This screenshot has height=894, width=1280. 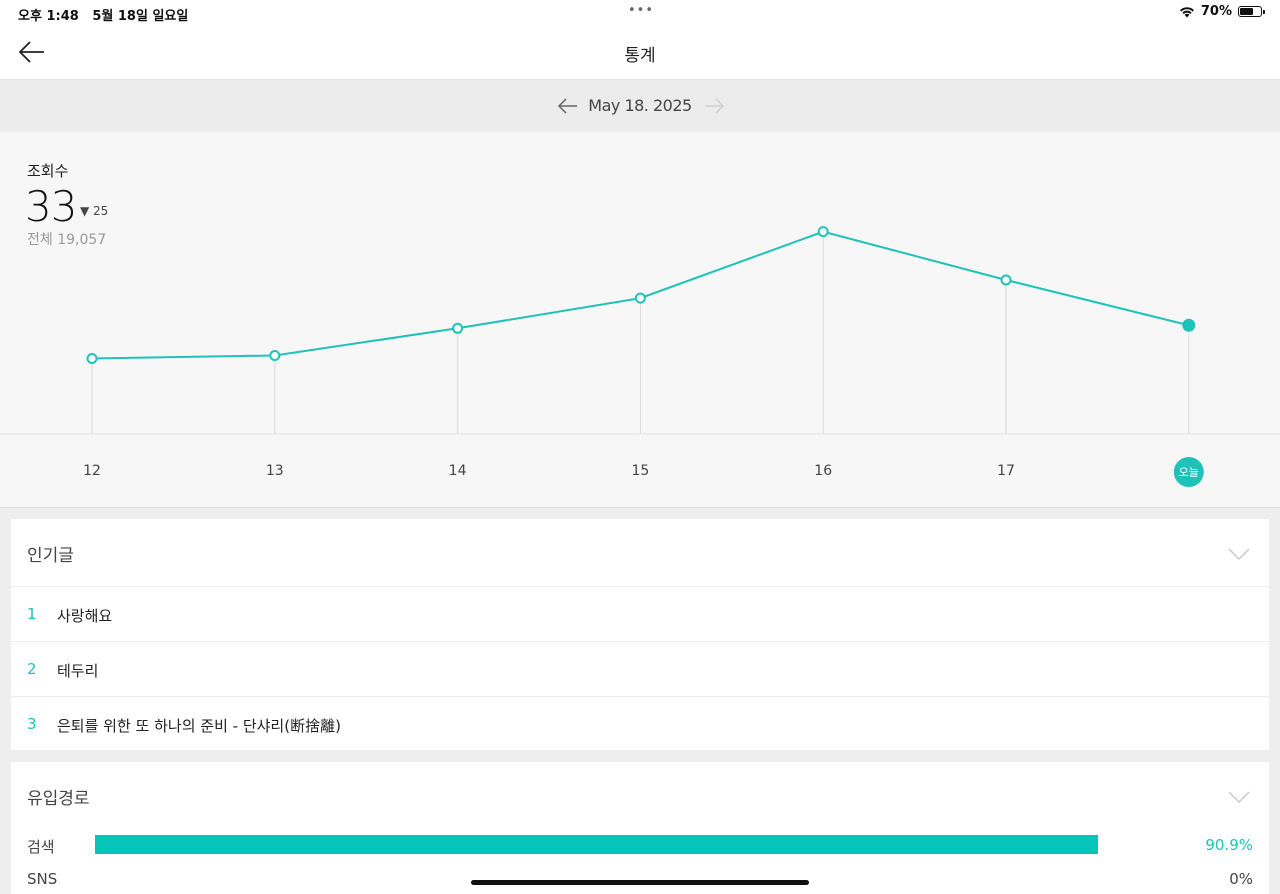 I want to click on popular-post-item: 3 은퇴를 위한 또 하나의 준비 - 단샤리(断捨離), so click(x=640, y=723).